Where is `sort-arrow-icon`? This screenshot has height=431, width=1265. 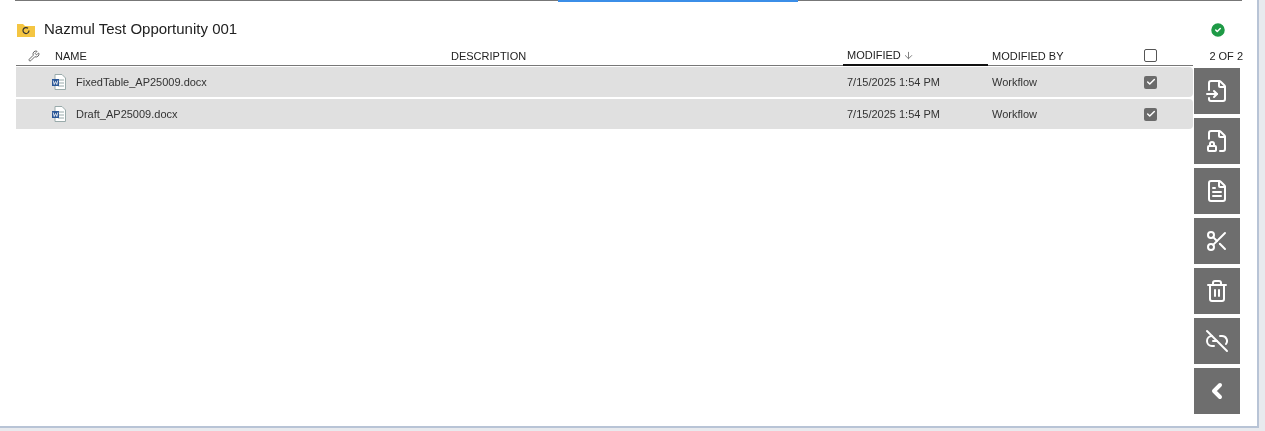
sort-arrow-icon is located at coordinates (908, 55).